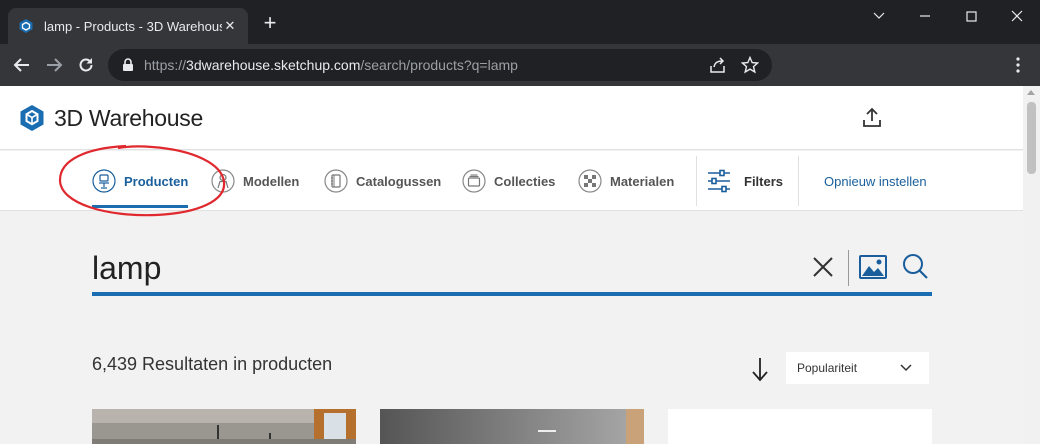  Describe the element at coordinates (336, 181) in the screenshot. I see `catalog-icon` at that location.